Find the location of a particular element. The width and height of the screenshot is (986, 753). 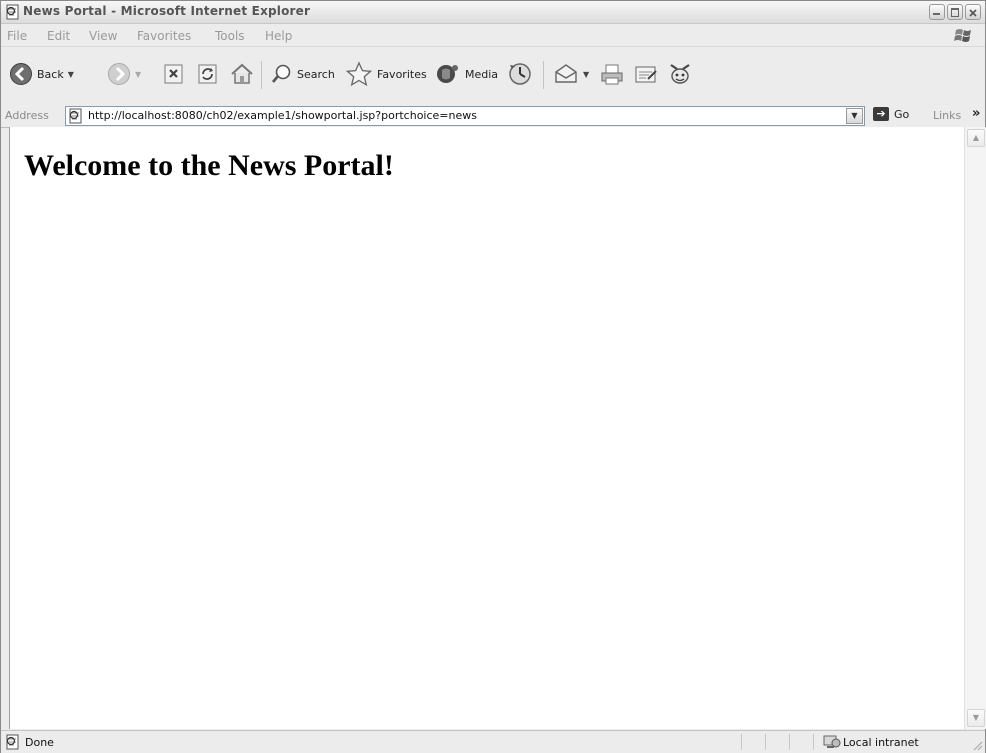

search-button: Search is located at coordinates (303, 74).